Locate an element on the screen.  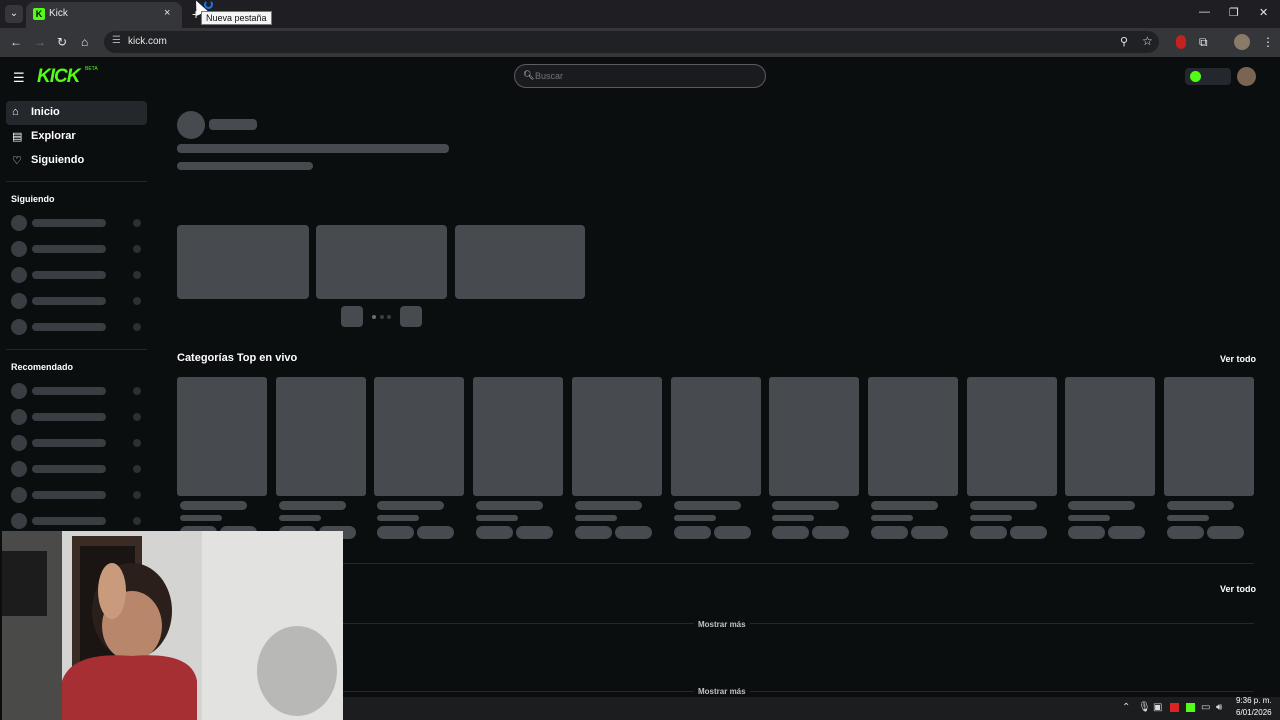
taskbar-clock-time: 9:36 p. m. is located at coordinates (1254, 700).